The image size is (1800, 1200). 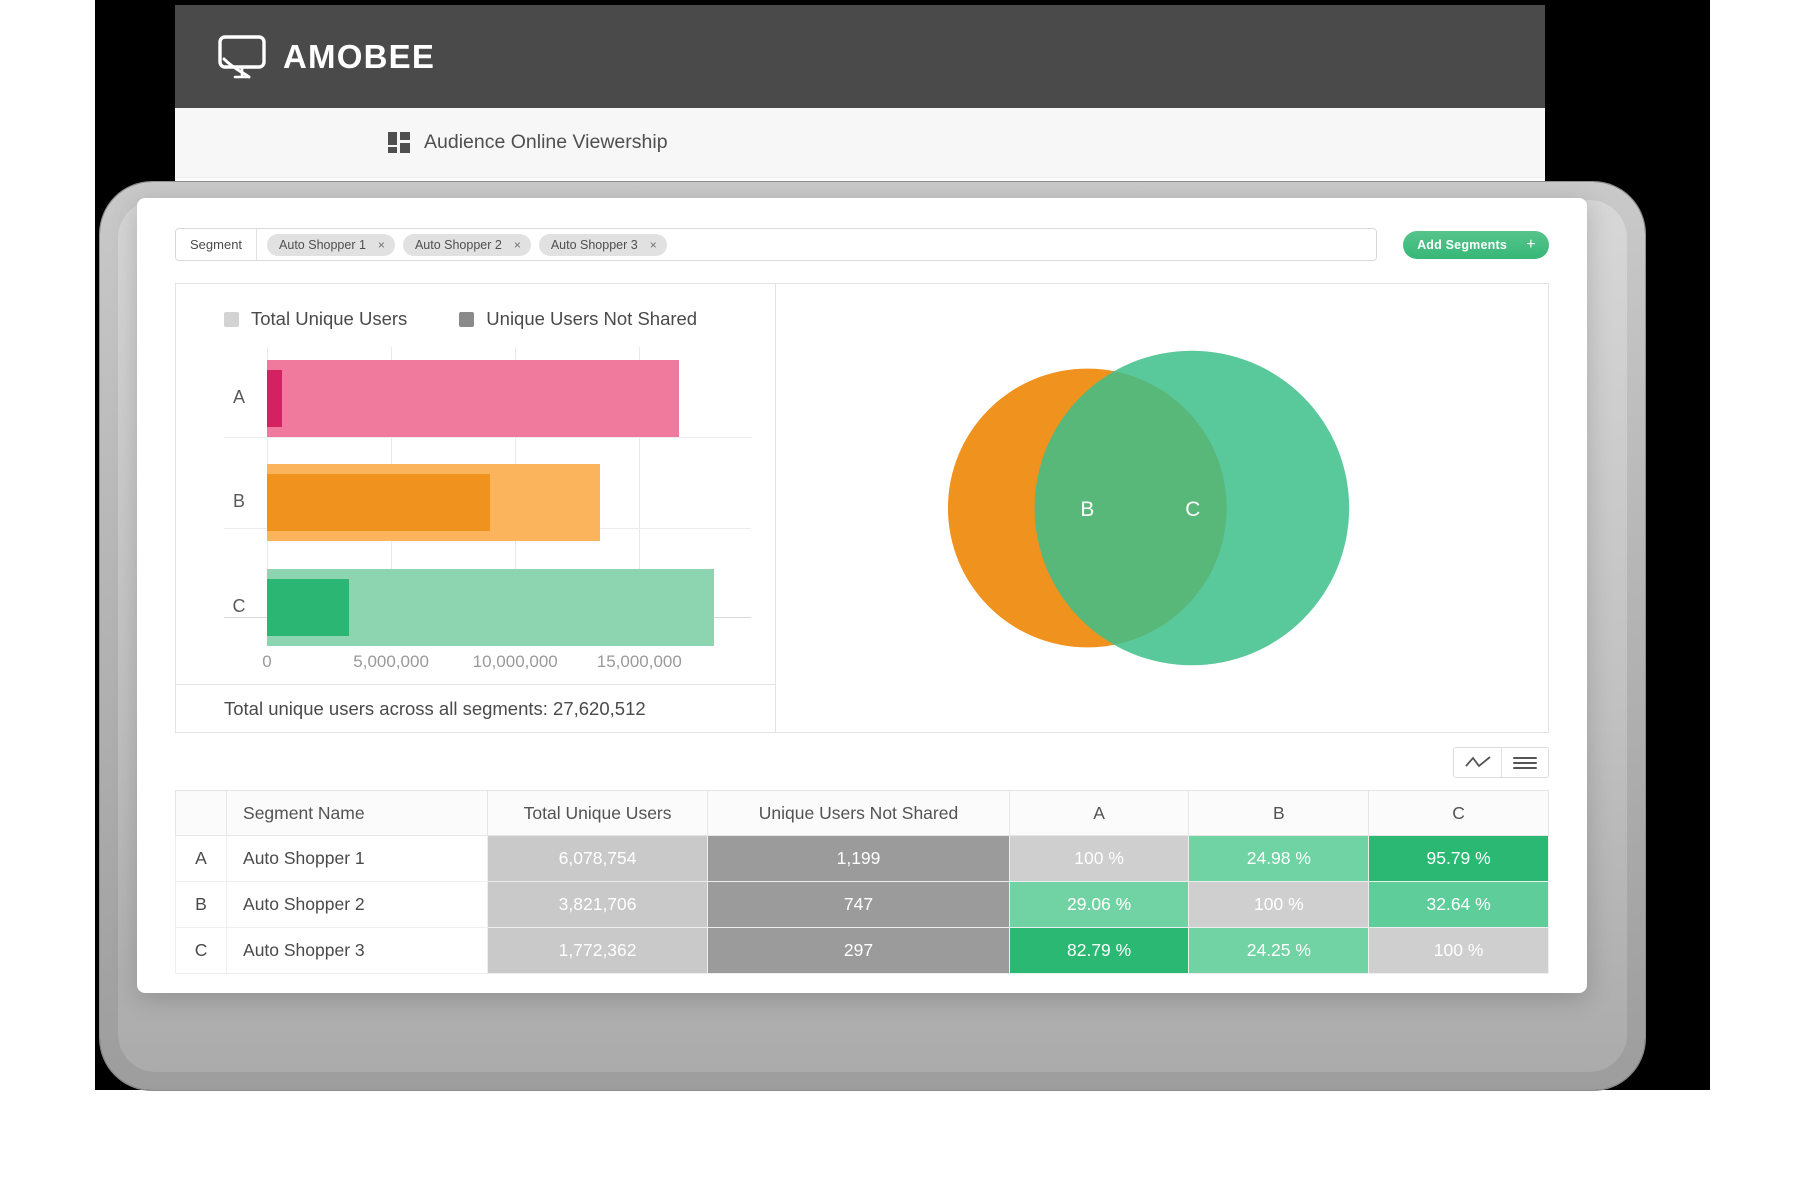 I want to click on row-overlap-a: 29.06 %, so click(x=1099, y=904).